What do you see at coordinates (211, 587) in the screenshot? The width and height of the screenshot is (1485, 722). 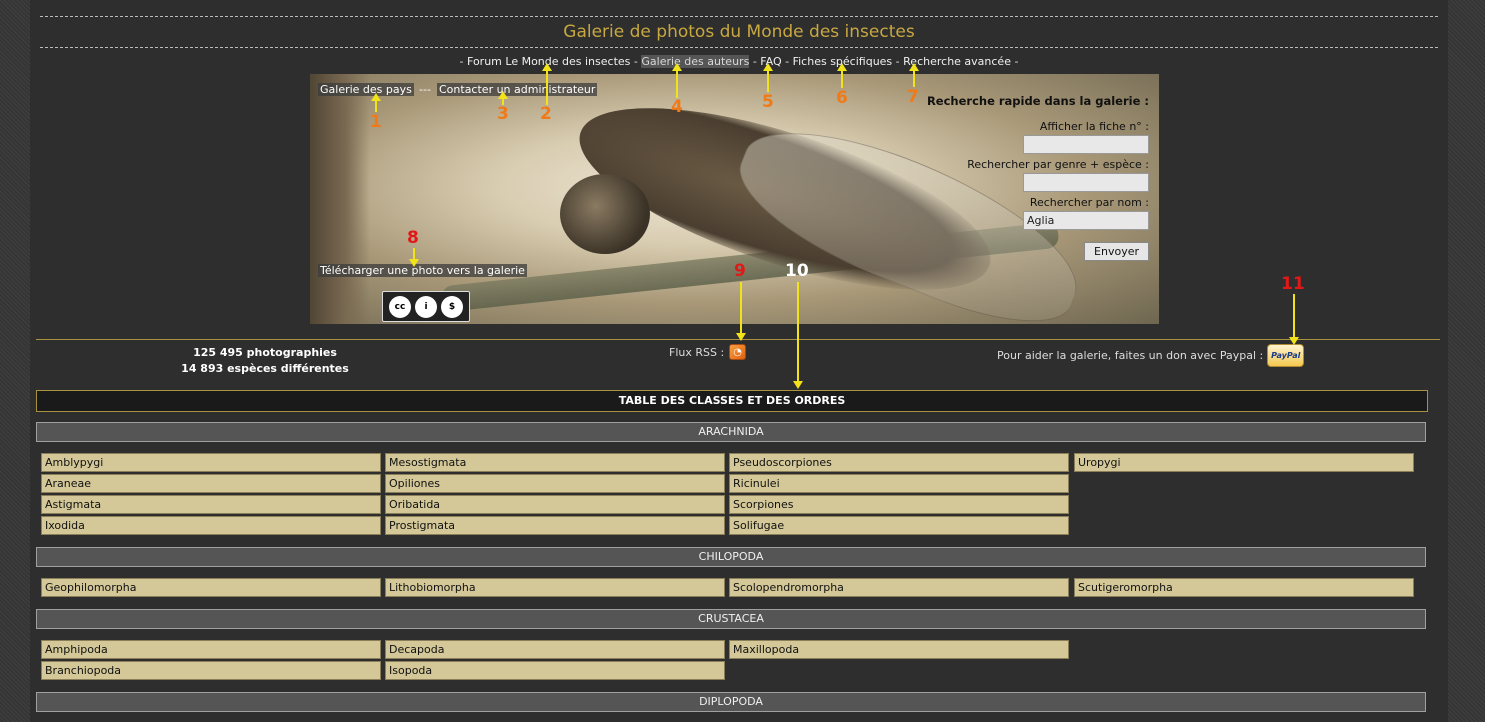 I see `order-link: Geophilomorpha` at bounding box center [211, 587].